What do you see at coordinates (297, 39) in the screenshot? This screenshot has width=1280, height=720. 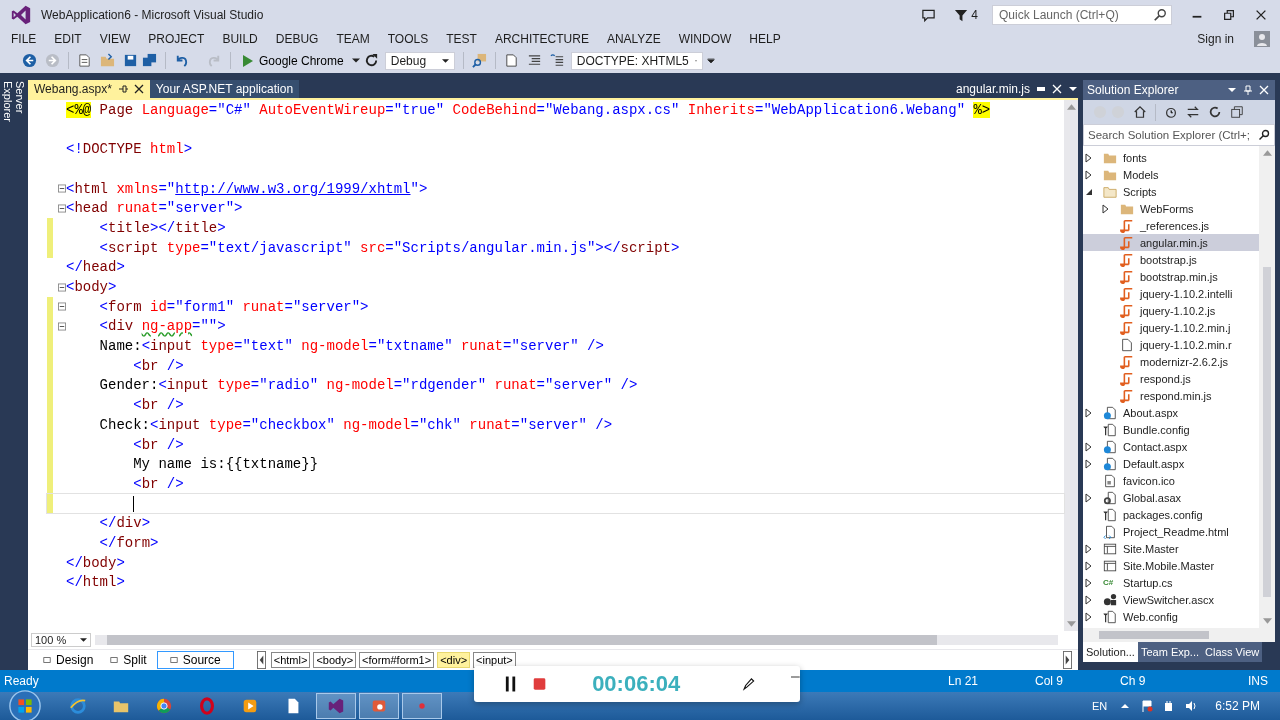 I see `menu-item: DEBUG` at bounding box center [297, 39].